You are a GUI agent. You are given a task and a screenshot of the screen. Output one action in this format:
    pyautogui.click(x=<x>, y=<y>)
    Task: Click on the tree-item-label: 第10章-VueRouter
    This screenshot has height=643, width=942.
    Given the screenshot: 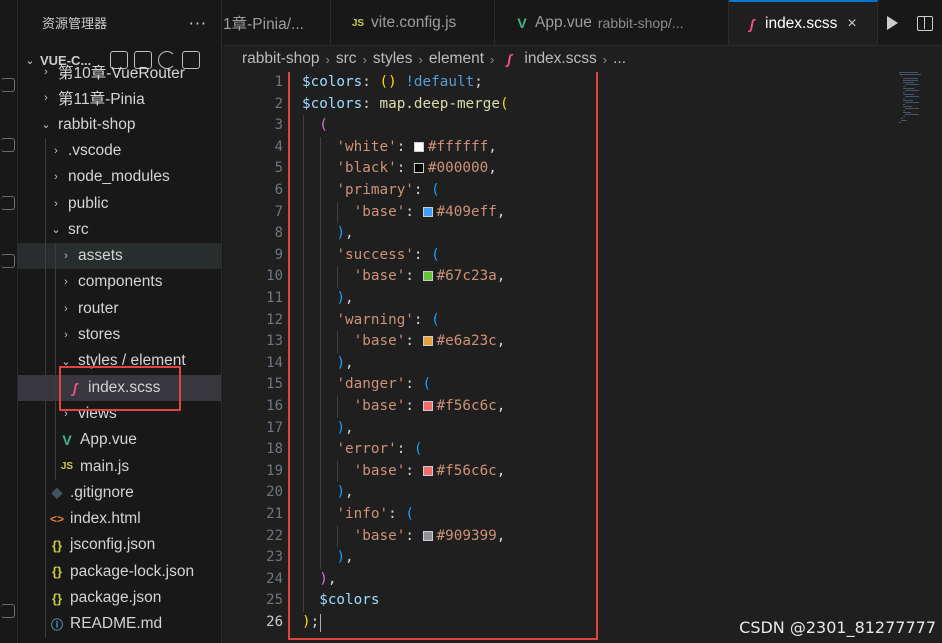 What is the action you would take?
    pyautogui.click(x=121, y=73)
    